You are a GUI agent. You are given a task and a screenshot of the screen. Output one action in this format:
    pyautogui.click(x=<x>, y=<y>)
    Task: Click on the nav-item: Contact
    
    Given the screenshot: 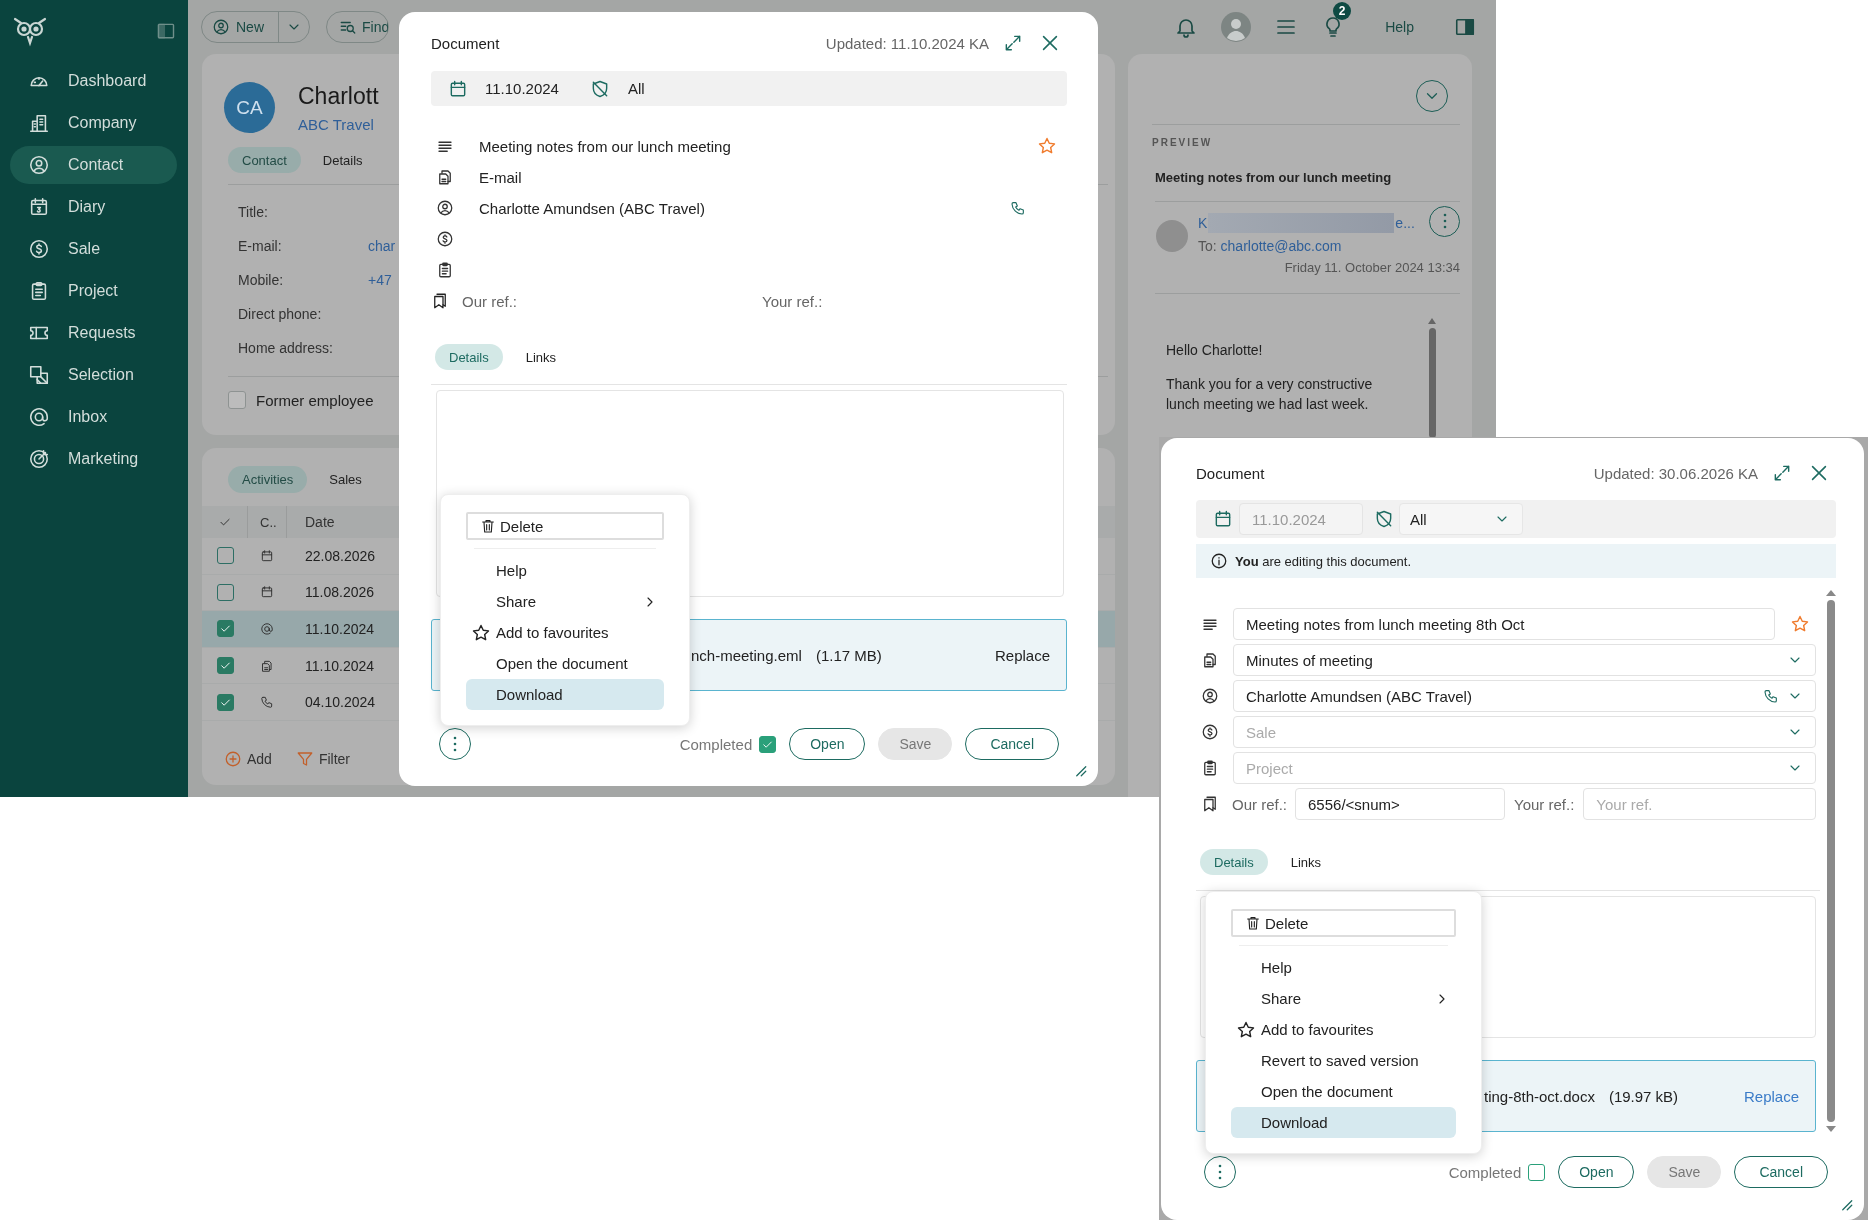 What is the action you would take?
    pyautogui.click(x=93, y=165)
    